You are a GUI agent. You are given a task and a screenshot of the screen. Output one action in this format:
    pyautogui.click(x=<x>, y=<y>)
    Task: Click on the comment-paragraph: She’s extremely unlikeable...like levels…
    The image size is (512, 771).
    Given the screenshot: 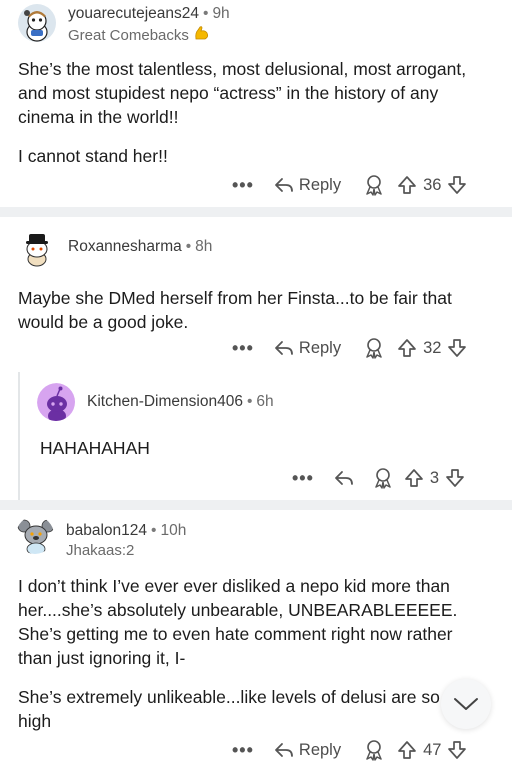 What is the action you would take?
    pyautogui.click(x=229, y=709)
    